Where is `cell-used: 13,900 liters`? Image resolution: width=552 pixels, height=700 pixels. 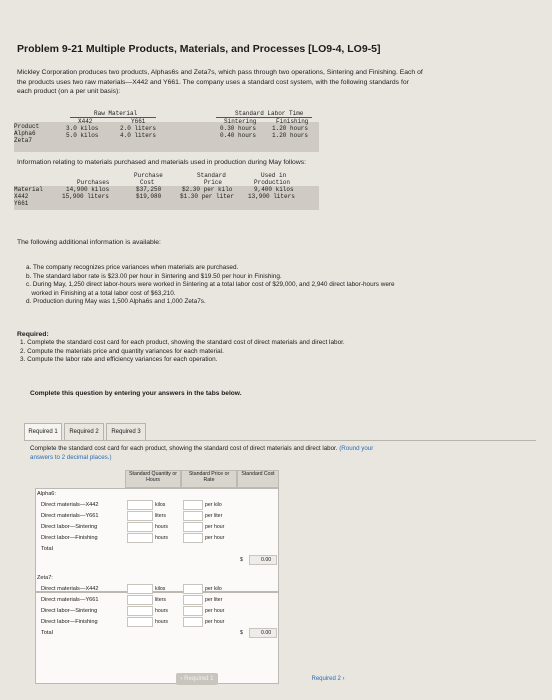 cell-used: 13,900 liters is located at coordinates (271, 196).